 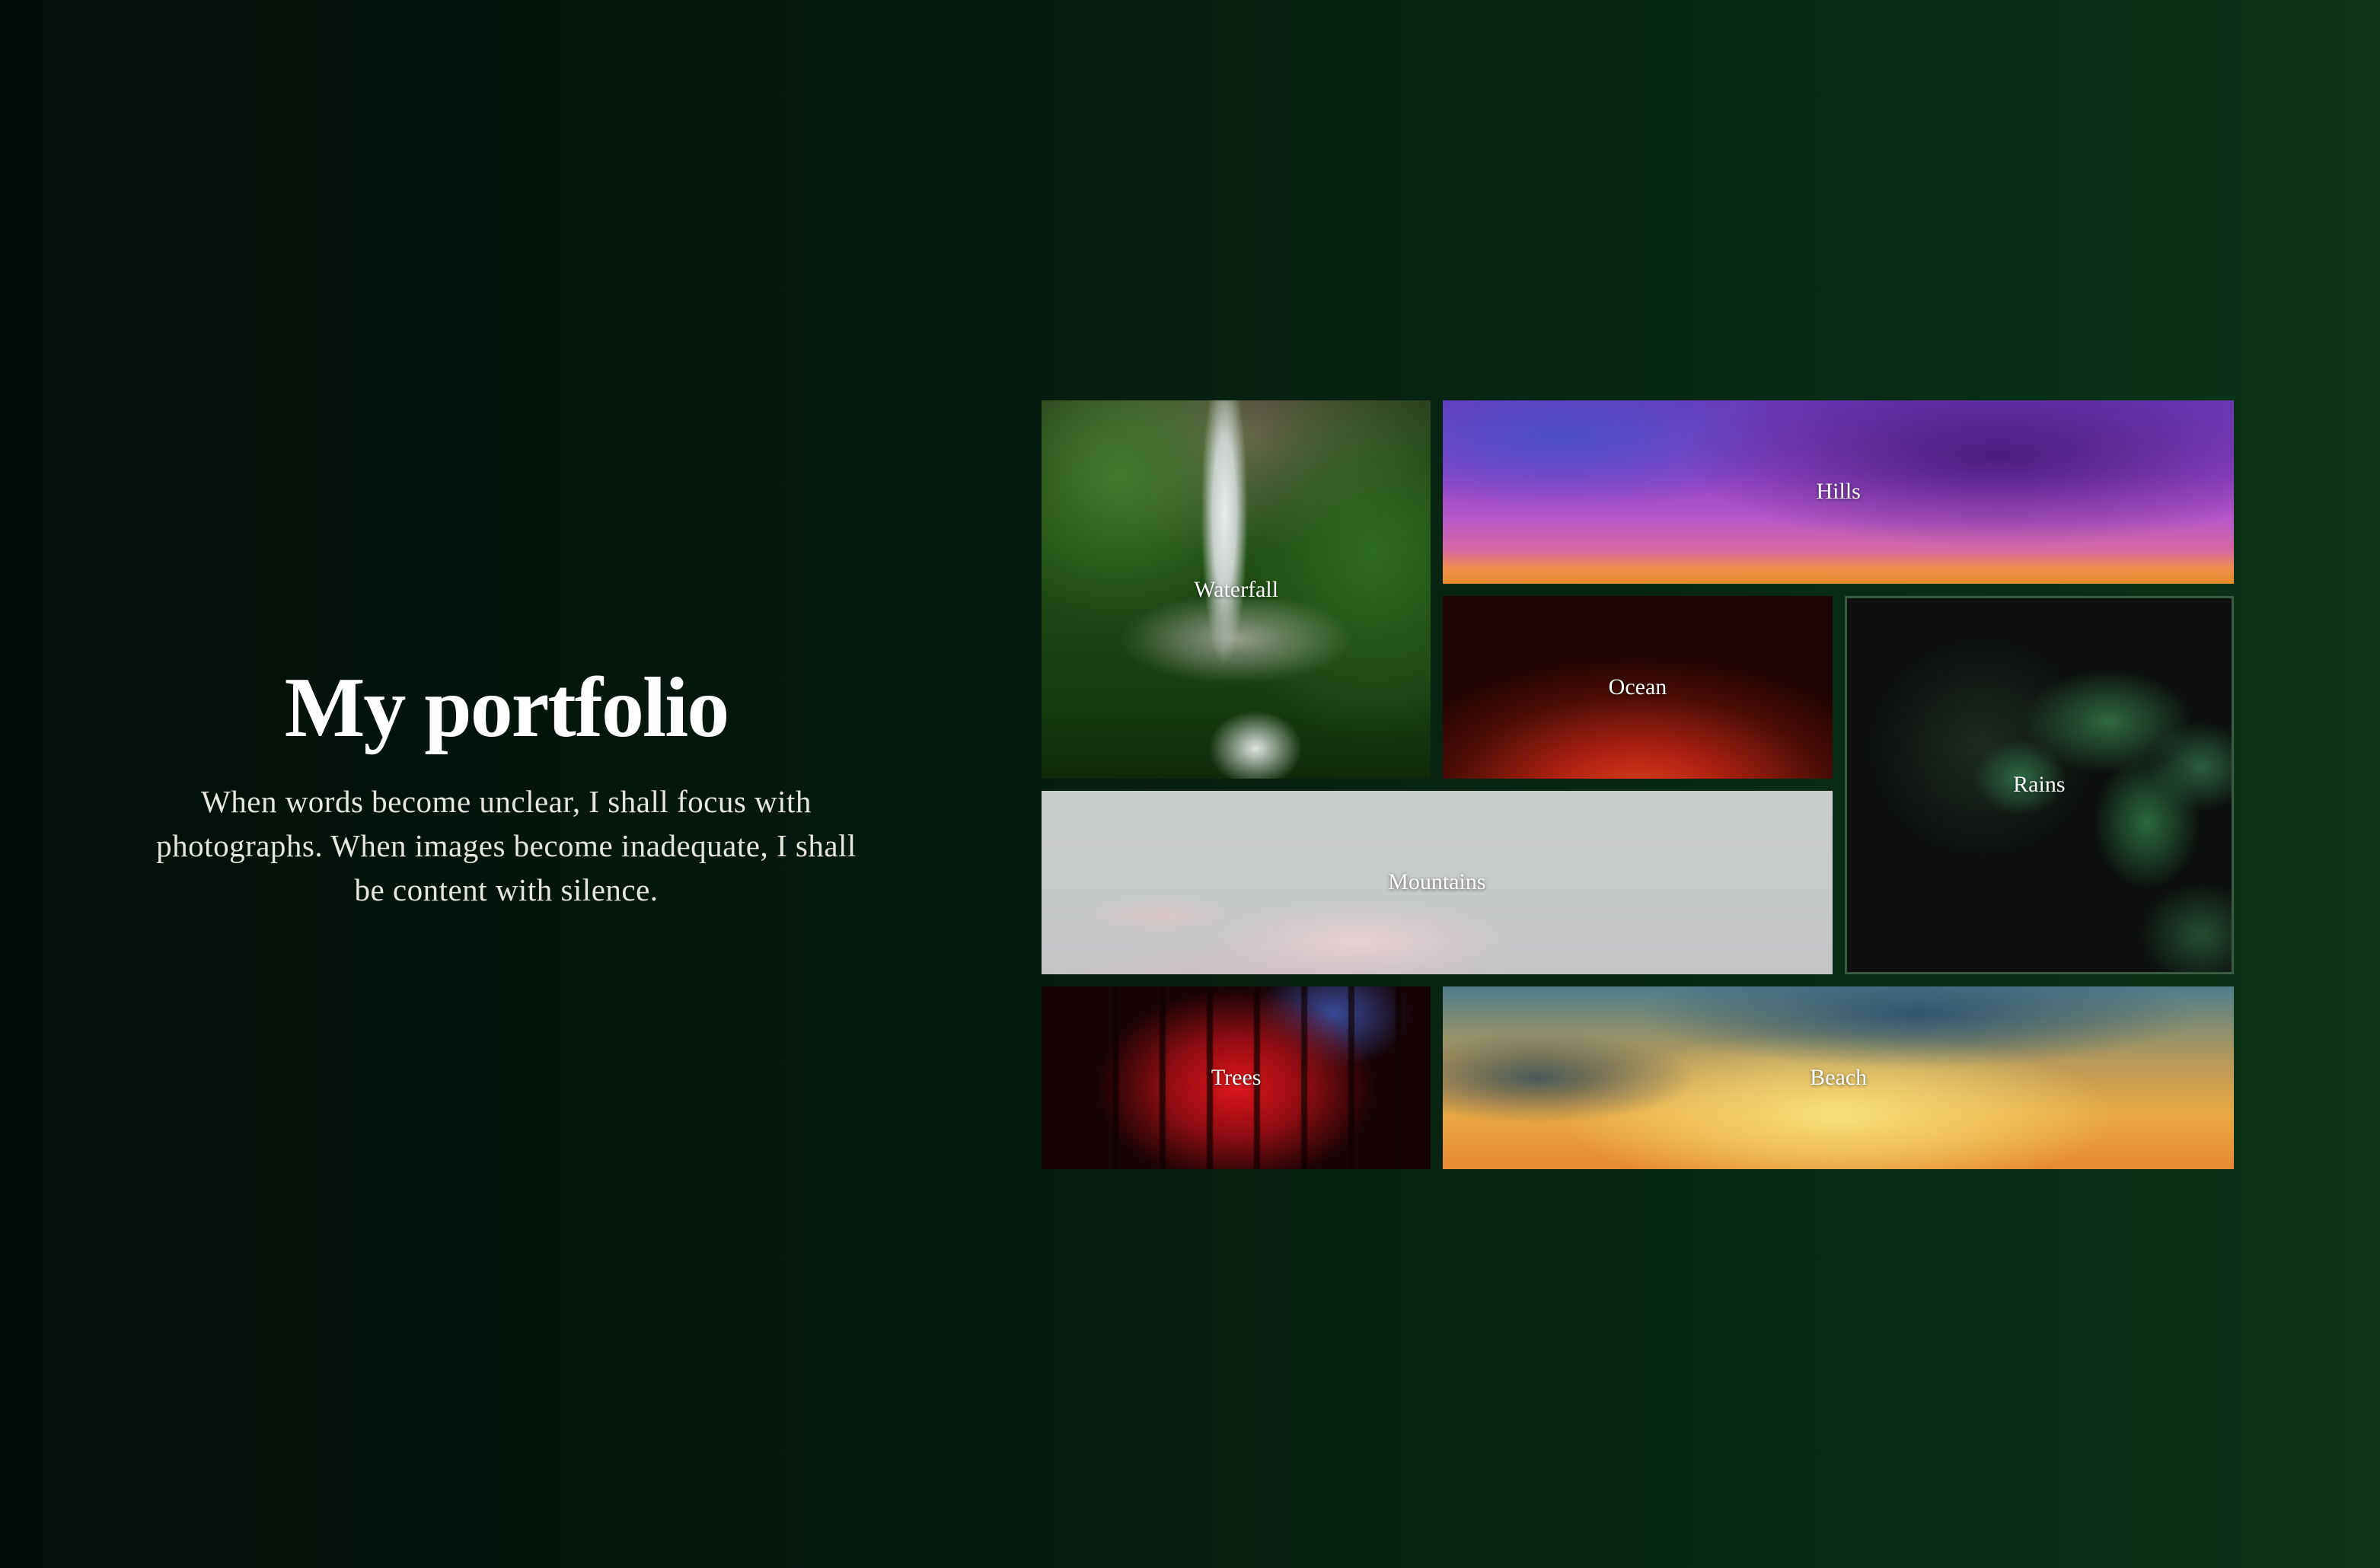 I want to click on gallery-item-mountains: Mountains, so click(x=1438, y=882).